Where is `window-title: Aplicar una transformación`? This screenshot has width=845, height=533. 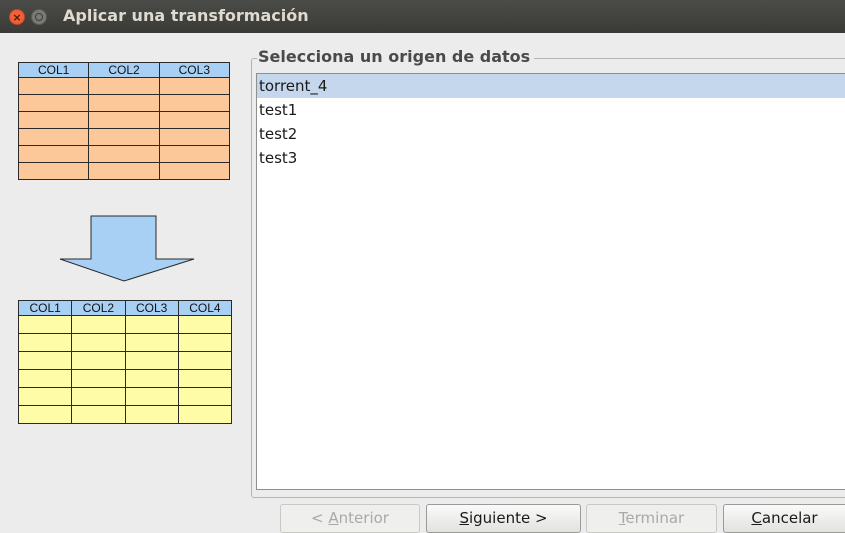 window-title: Aplicar una transformación is located at coordinates (186, 15).